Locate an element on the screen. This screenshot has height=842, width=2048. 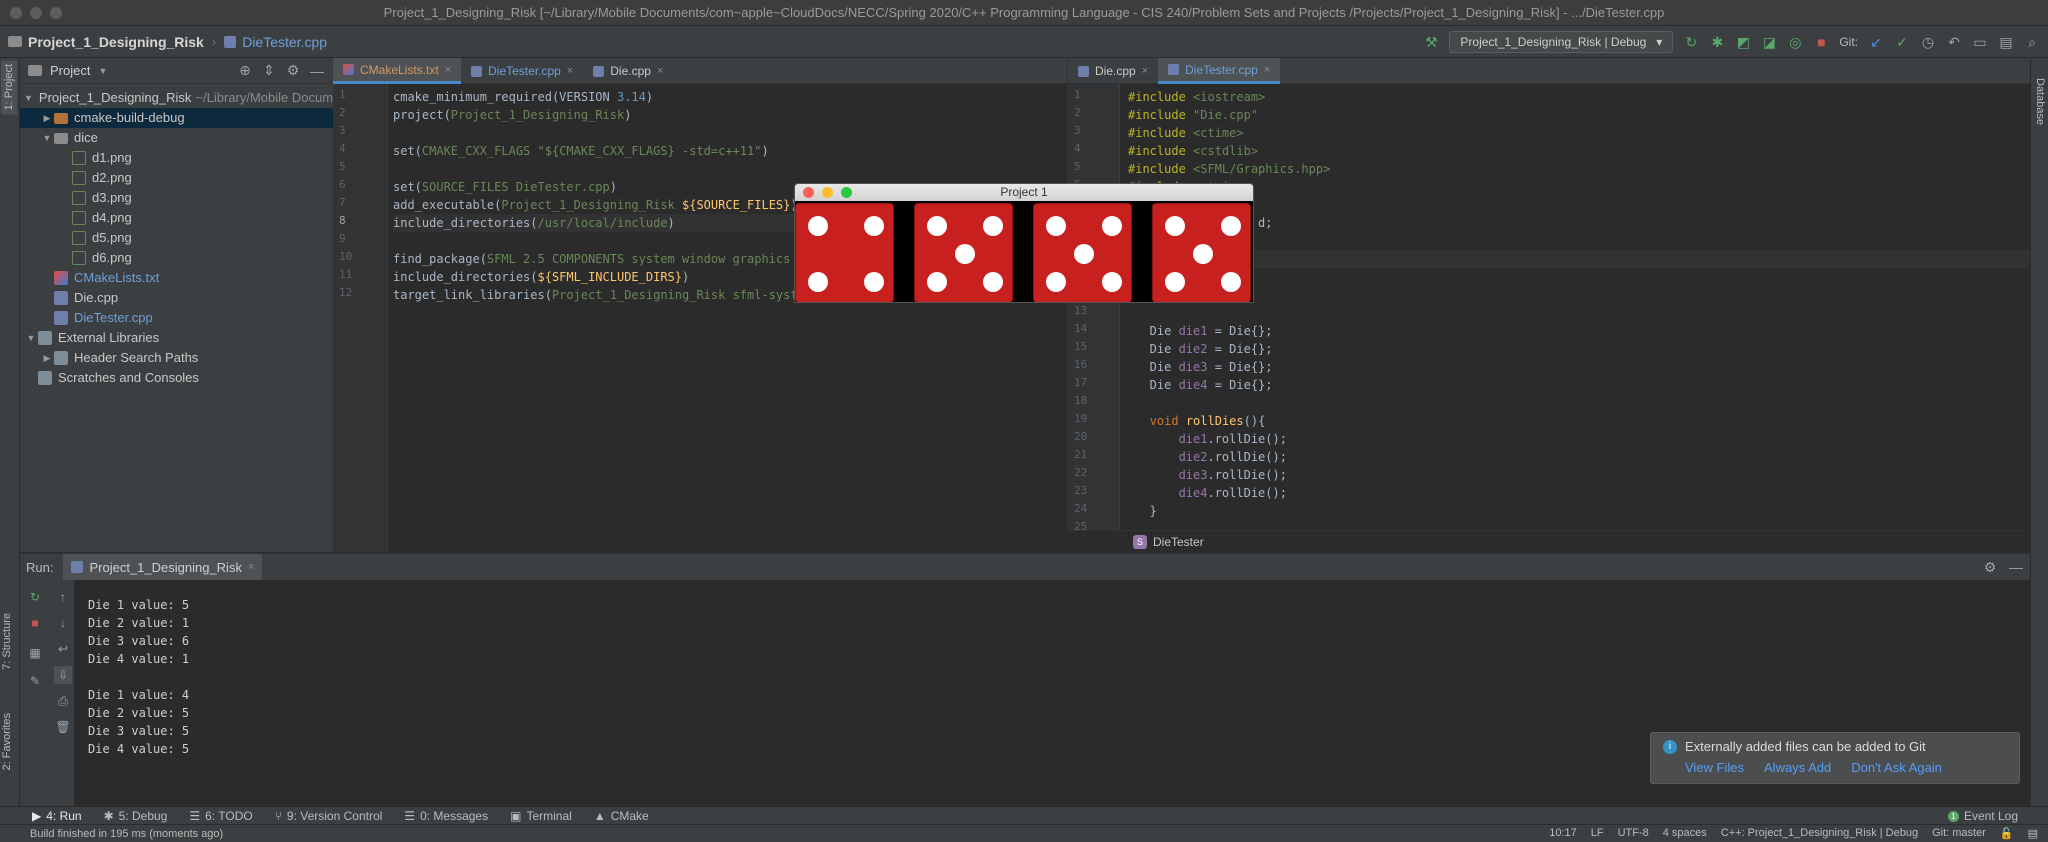
structure-tool-tab: 7: Structure is located at coordinates (7, 641).